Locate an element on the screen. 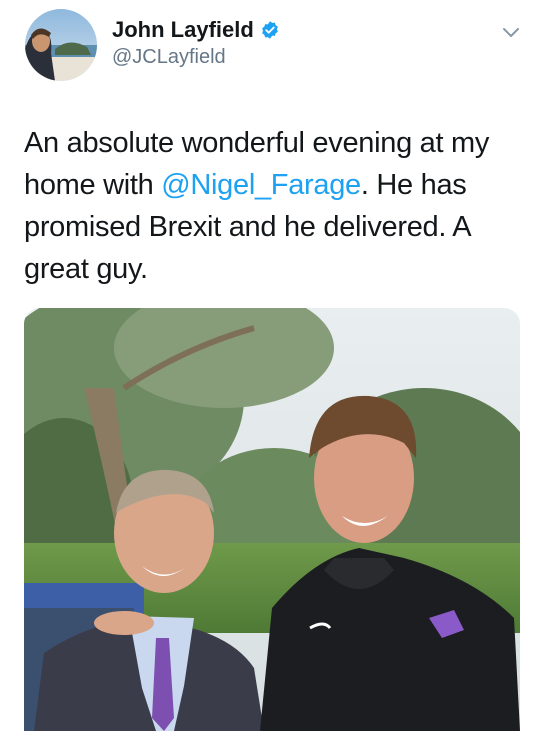 The image size is (540, 731). avatar-image is located at coordinates (61, 45).